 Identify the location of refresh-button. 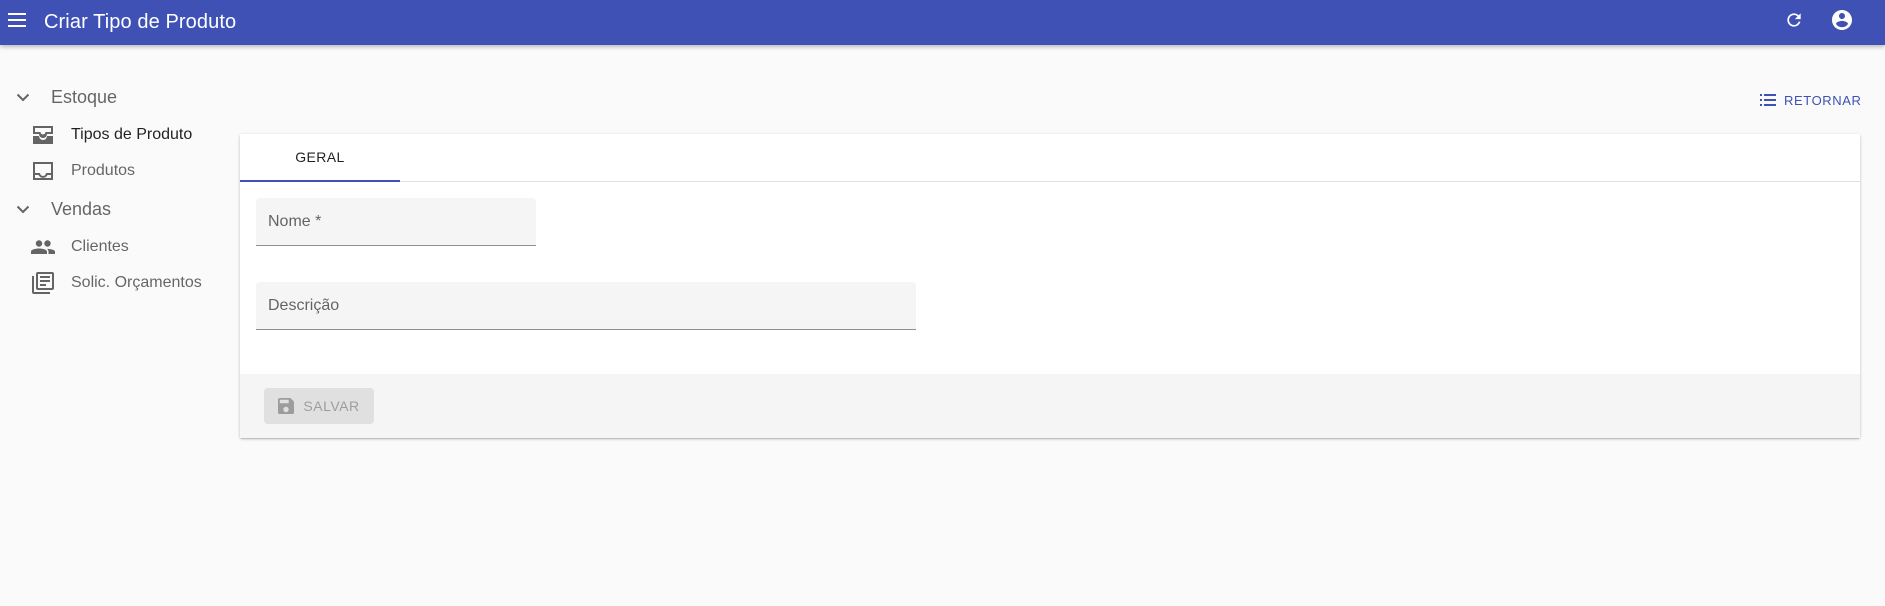
(1794, 22).